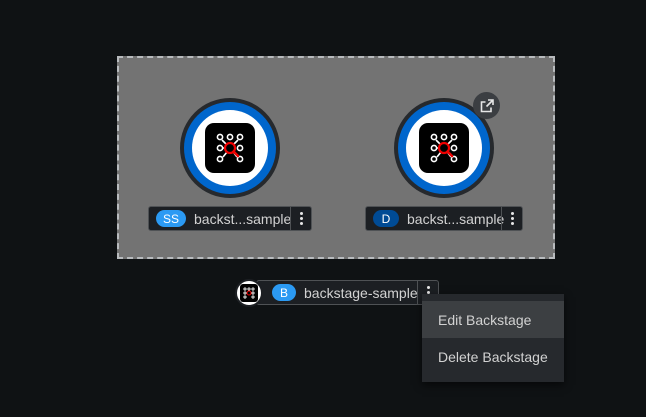 Image resolution: width=646 pixels, height=417 pixels. I want to click on application-name: backstage-sample, so click(361, 292).